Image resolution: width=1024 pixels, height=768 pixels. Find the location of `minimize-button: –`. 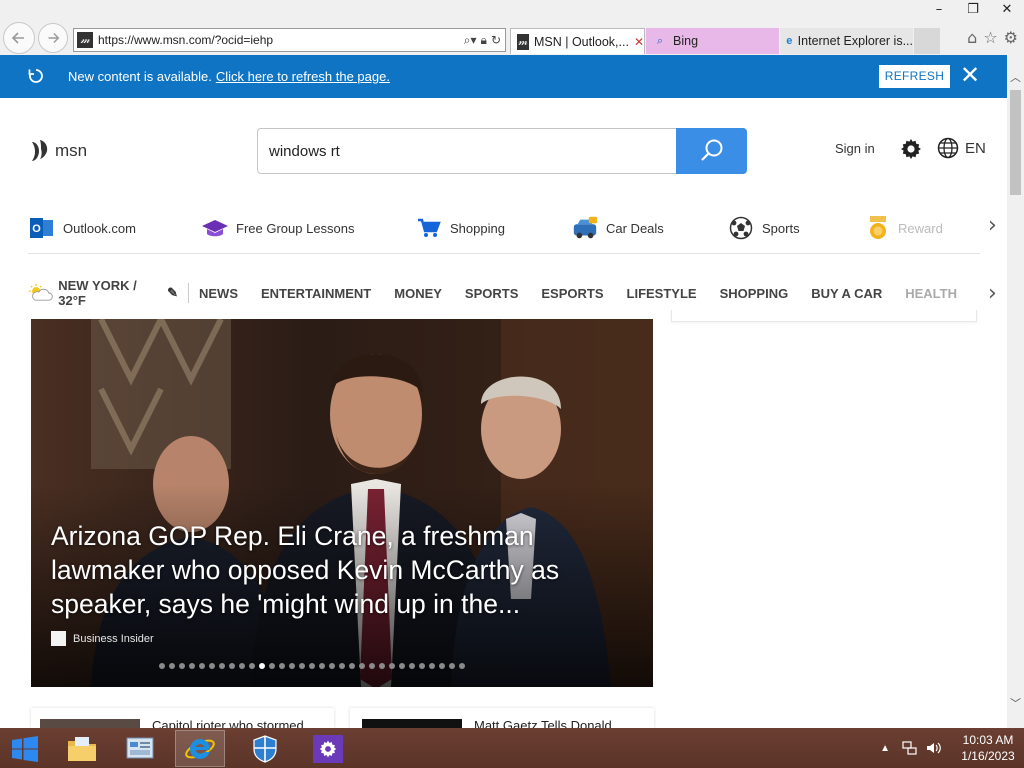

minimize-button: – is located at coordinates (939, 11).